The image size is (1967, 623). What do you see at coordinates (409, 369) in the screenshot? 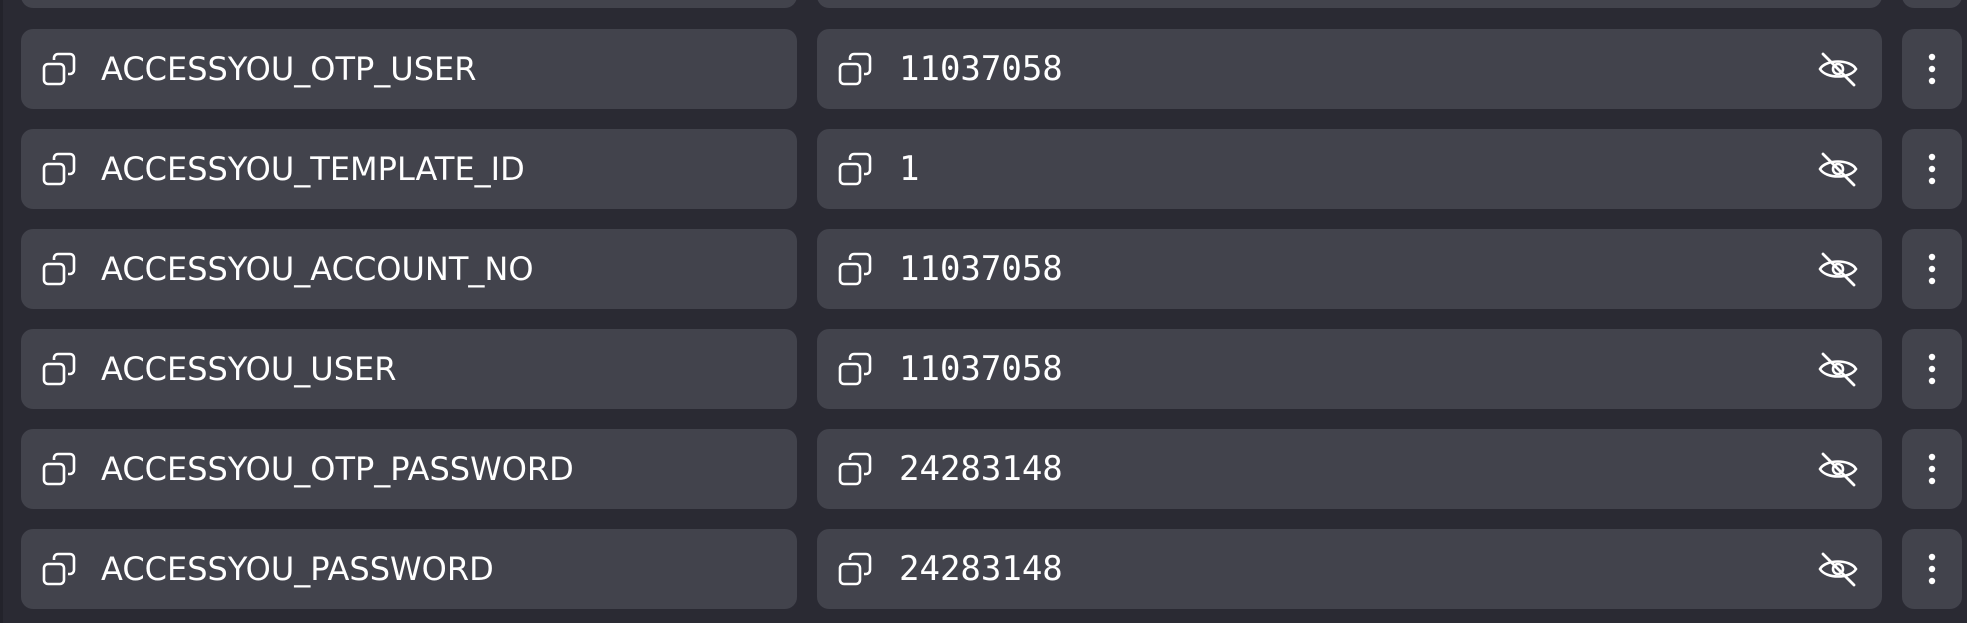
I see `variable-key-field: ACCESSYOU_USER` at bounding box center [409, 369].